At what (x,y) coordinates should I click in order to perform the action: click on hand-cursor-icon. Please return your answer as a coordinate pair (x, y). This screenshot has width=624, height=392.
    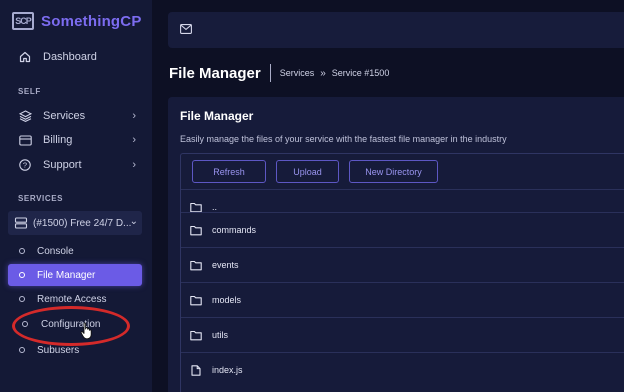
    Looking at the image, I should click on (86, 331).